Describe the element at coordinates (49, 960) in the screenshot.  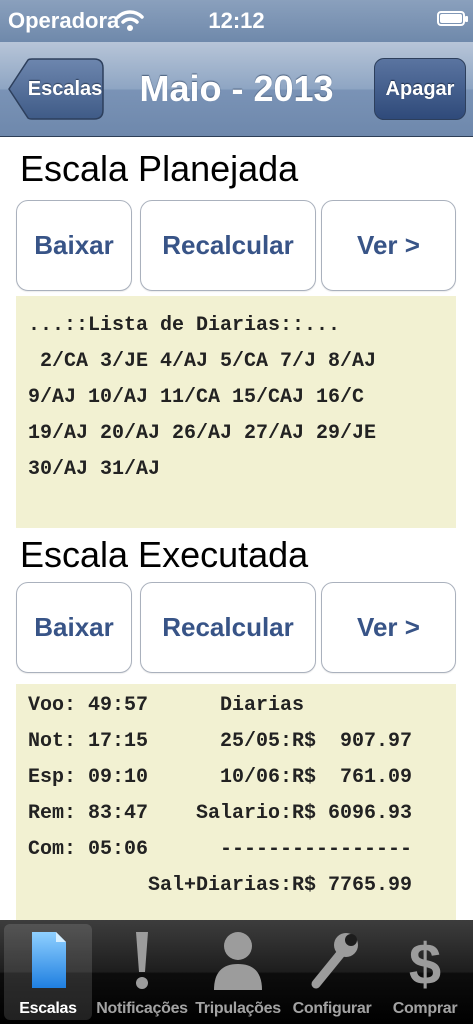
I see `document-icon` at that location.